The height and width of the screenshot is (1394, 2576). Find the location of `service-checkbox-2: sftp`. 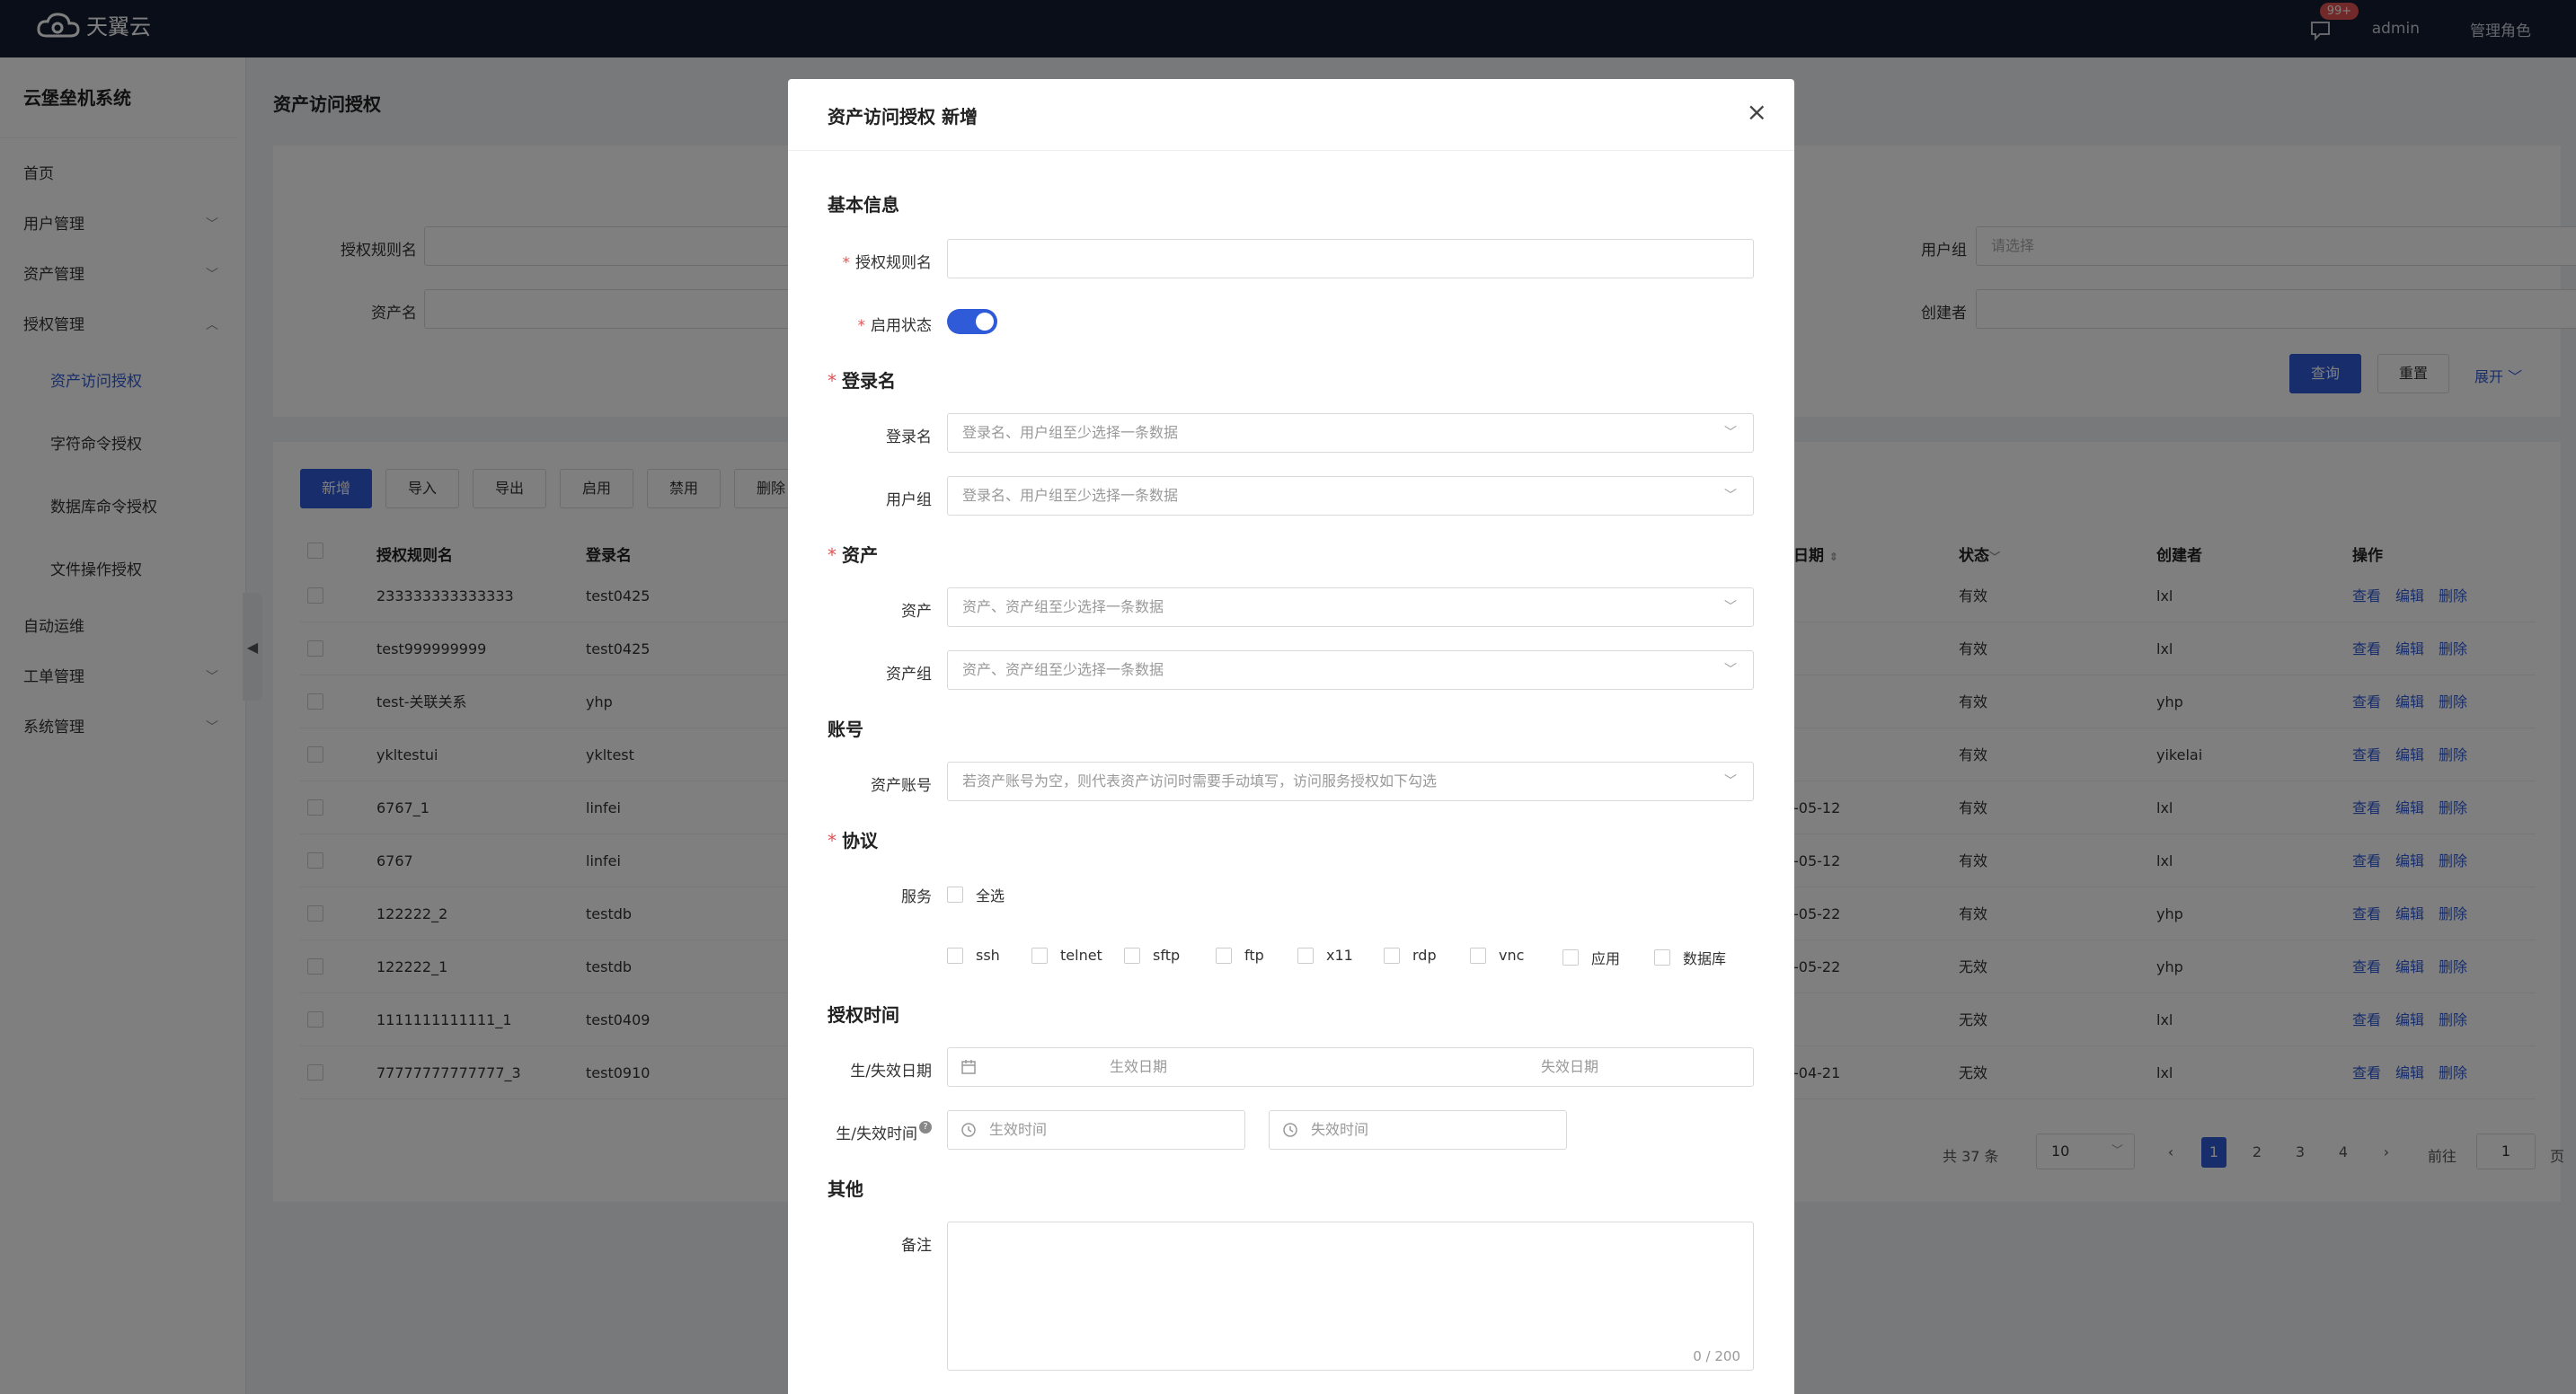

service-checkbox-2: sftp is located at coordinates (1152, 955).